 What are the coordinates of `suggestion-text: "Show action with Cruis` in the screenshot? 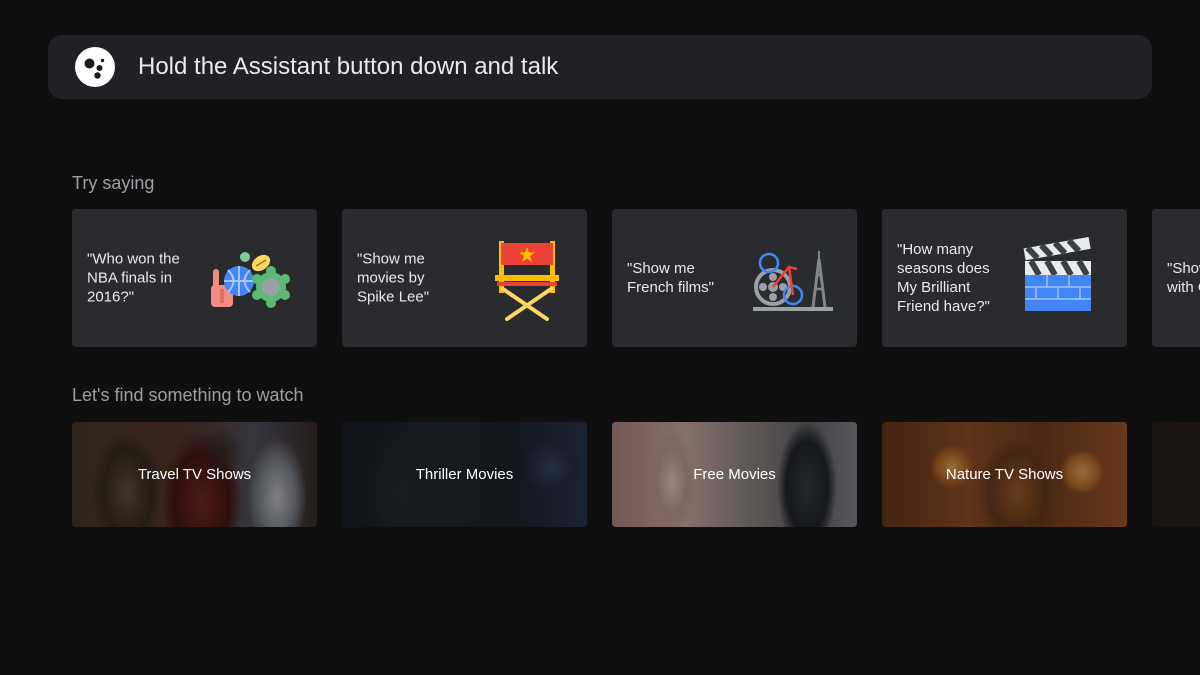 It's located at (1183, 278).